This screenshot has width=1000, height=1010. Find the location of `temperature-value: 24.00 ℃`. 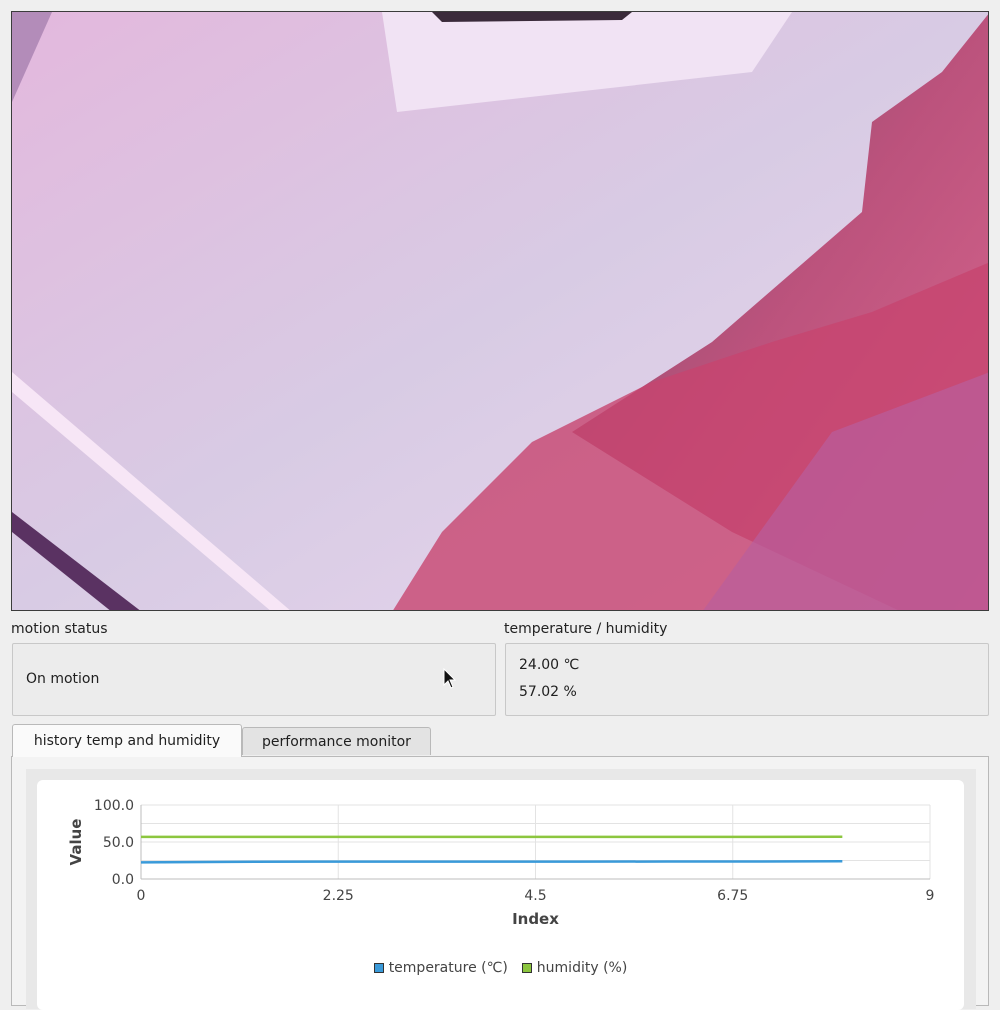

temperature-value: 24.00 ℃ is located at coordinates (549, 665).